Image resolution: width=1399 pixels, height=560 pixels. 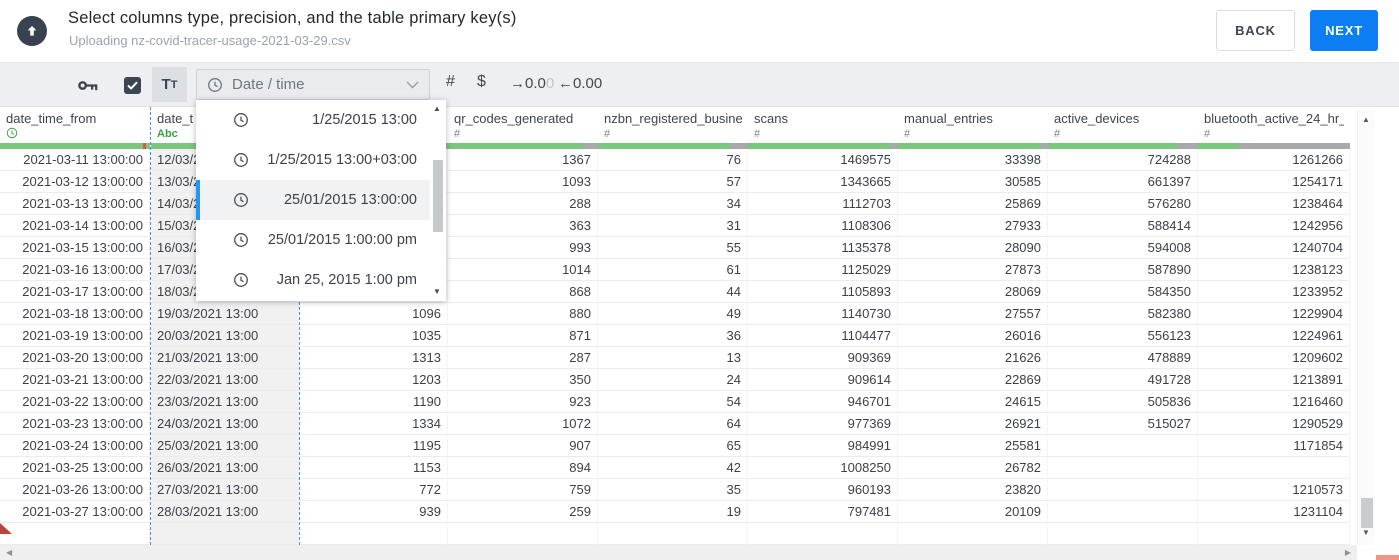 I want to click on table-vertical-scrollbar: ▲ ▼, so click(x=1366, y=327).